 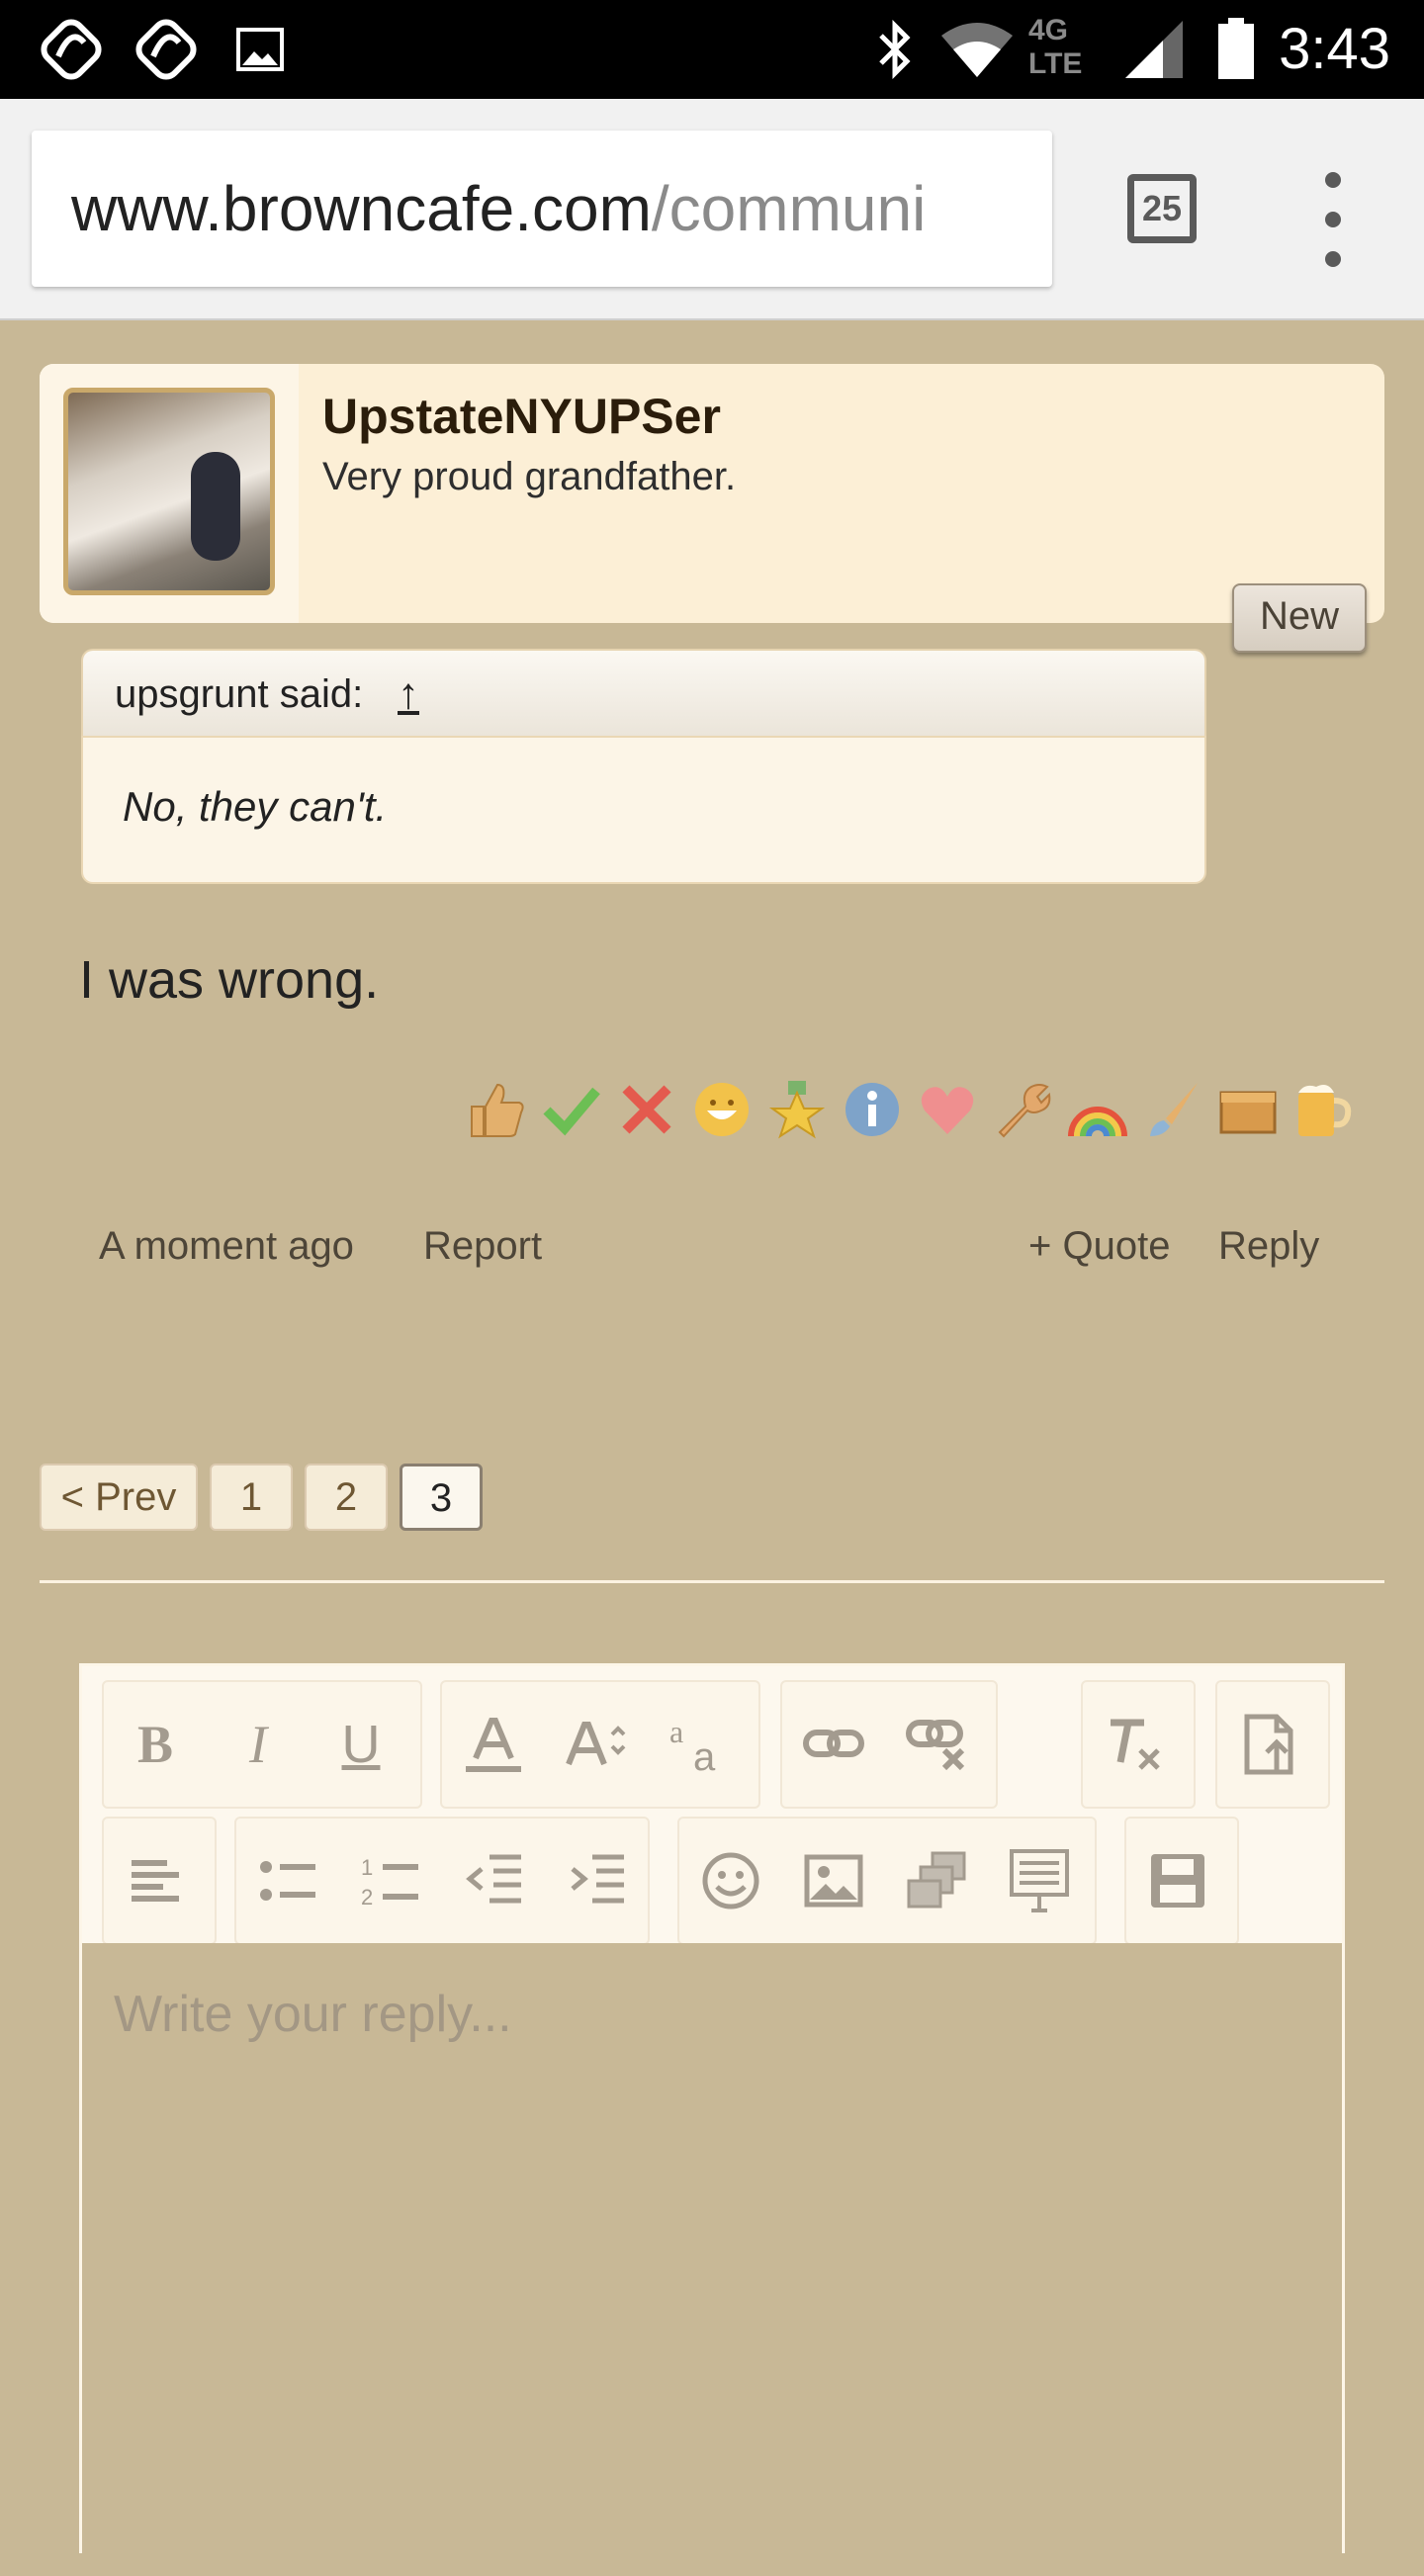 What do you see at coordinates (1099, 1246) in the screenshot?
I see `quote-button: + Quote` at bounding box center [1099, 1246].